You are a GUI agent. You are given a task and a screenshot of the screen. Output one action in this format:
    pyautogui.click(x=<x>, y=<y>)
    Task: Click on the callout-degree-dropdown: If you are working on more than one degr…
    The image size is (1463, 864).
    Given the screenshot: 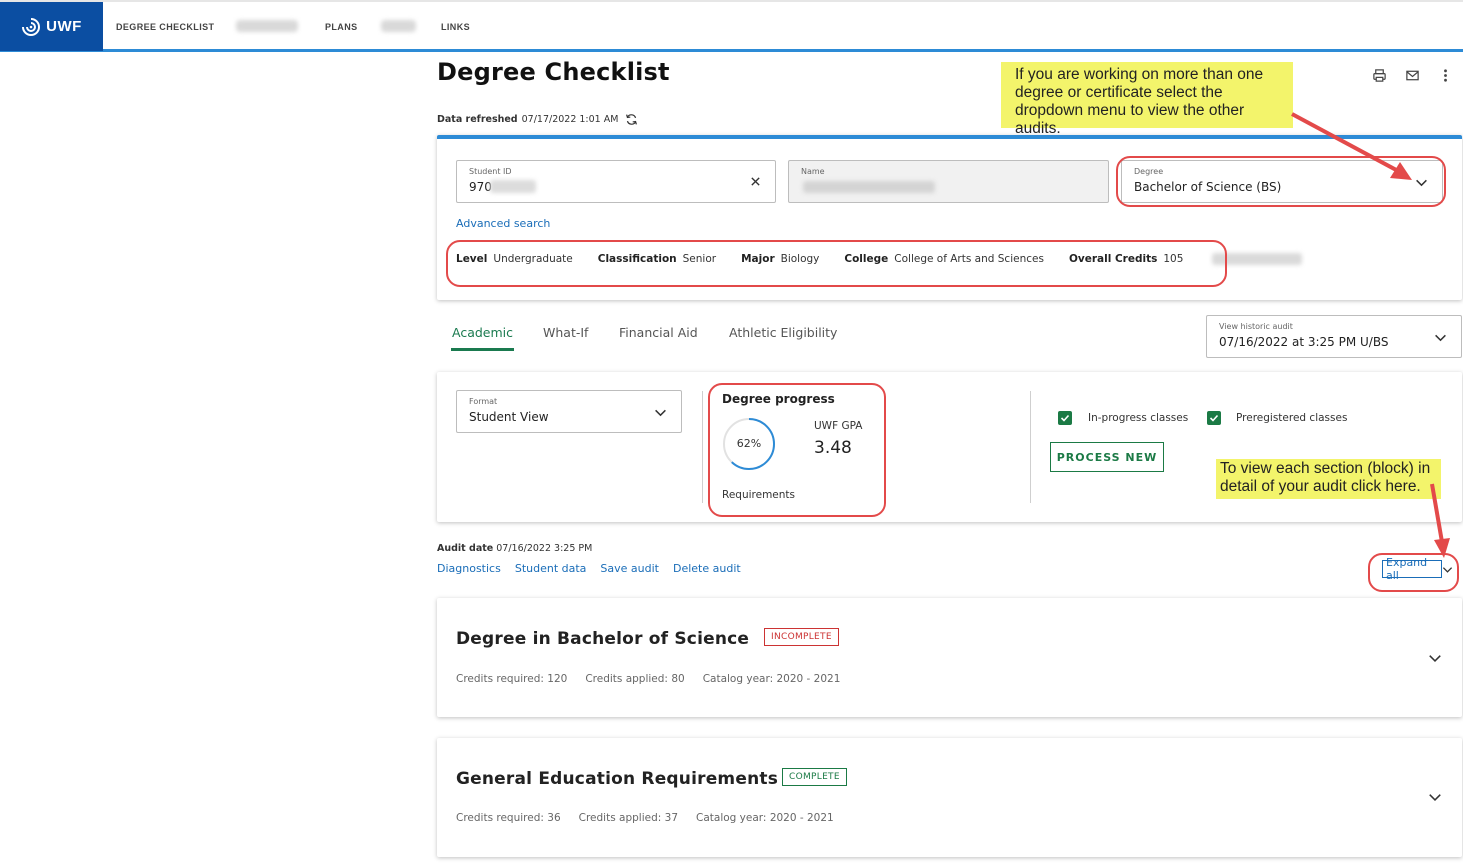 What is the action you would take?
    pyautogui.click(x=1147, y=99)
    